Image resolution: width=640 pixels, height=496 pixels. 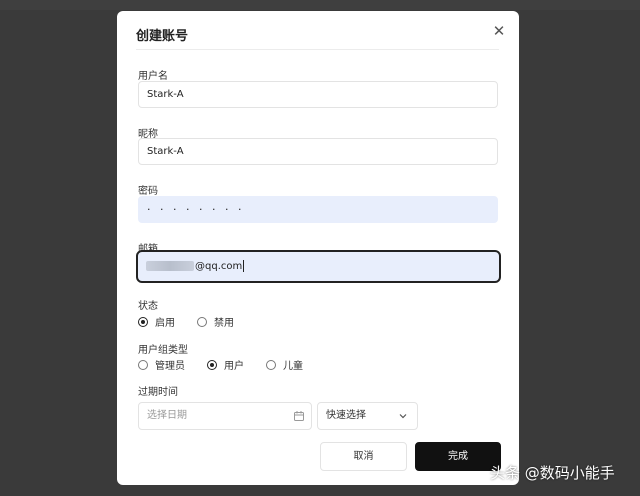 I want to click on username-label: 用户名, so click(x=153, y=76).